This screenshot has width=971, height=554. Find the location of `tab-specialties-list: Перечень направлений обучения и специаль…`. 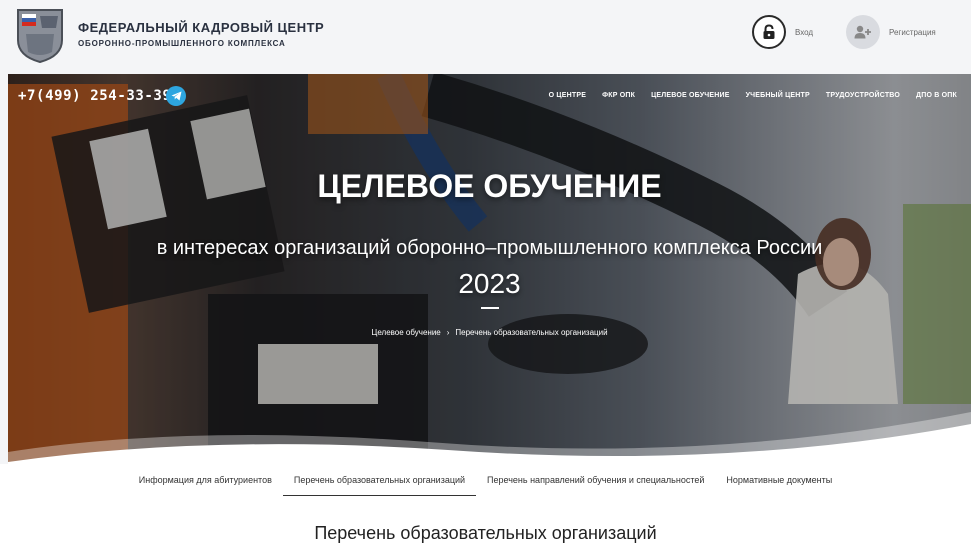

tab-specialties-list: Перечень направлений обучения и специаль… is located at coordinates (595, 480).